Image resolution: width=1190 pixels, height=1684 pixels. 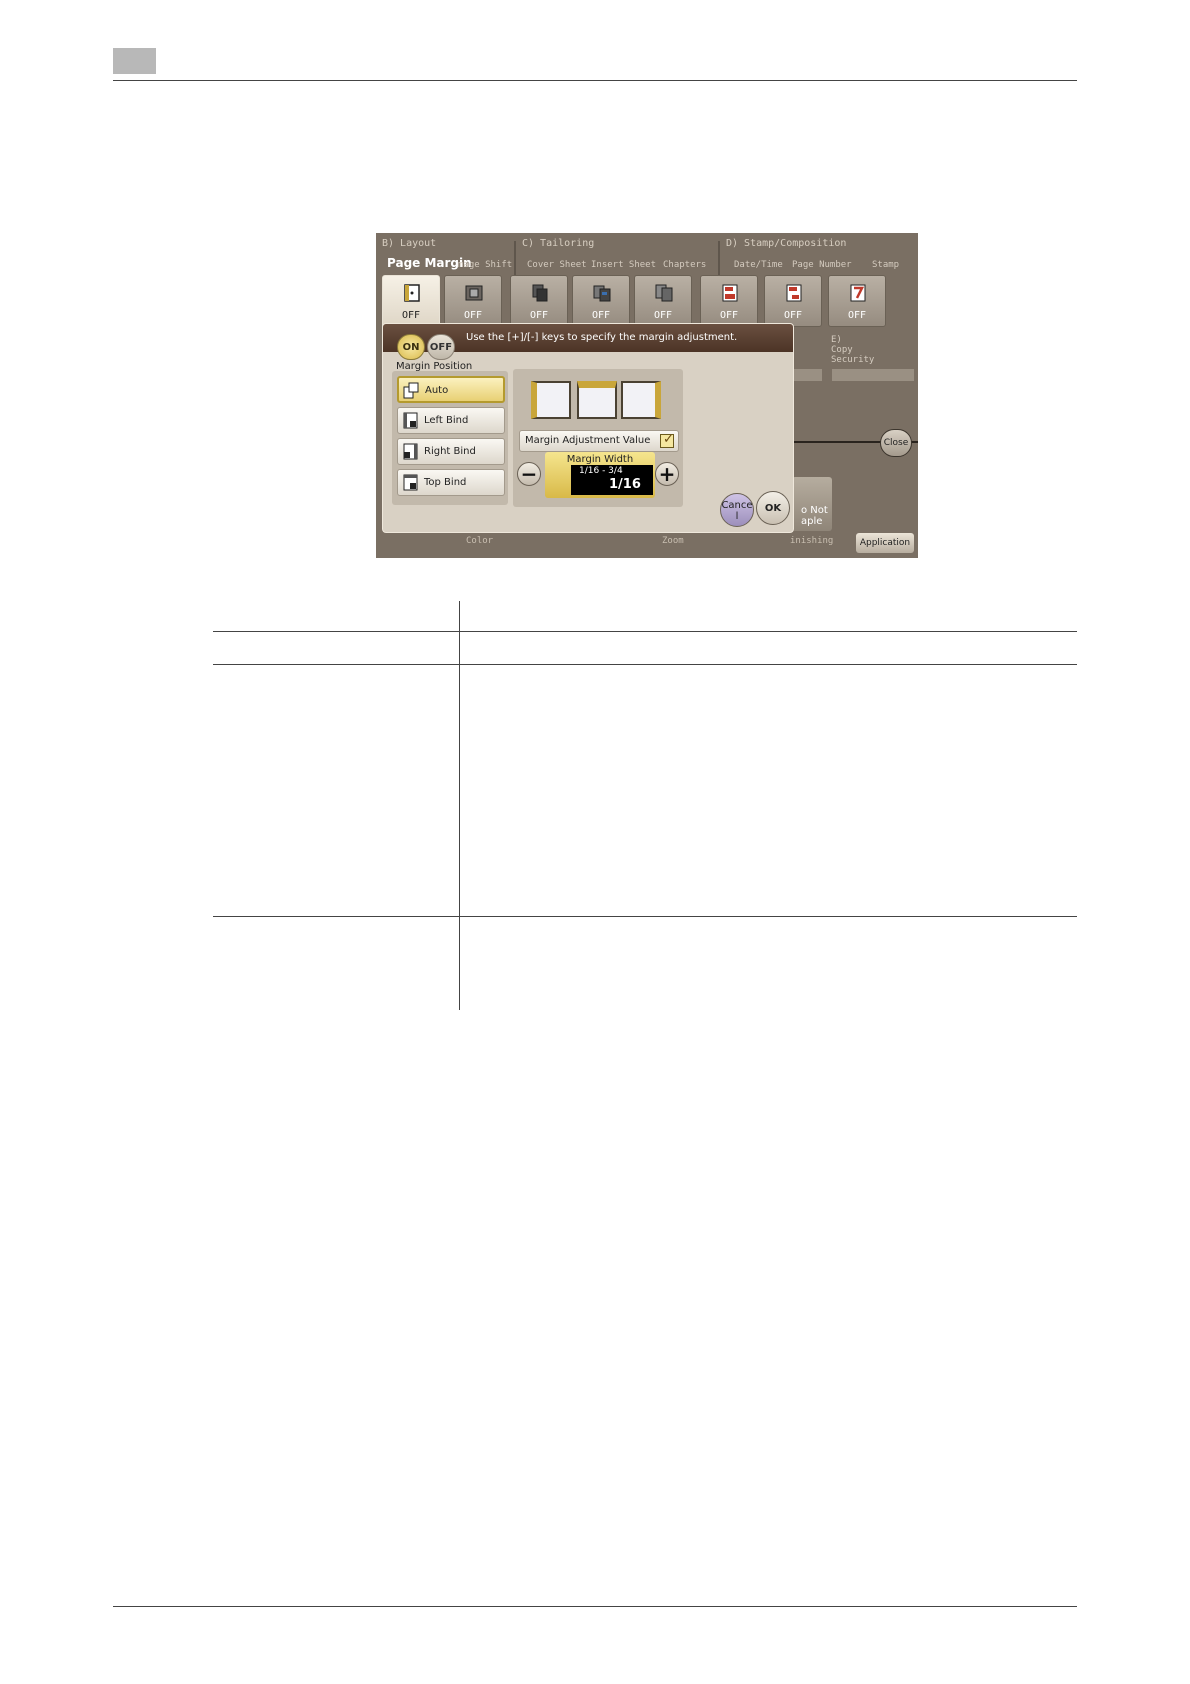 What do you see at coordinates (624, 265) in the screenshot?
I see `function-label-insert-sheet: Insert Sheet` at bounding box center [624, 265].